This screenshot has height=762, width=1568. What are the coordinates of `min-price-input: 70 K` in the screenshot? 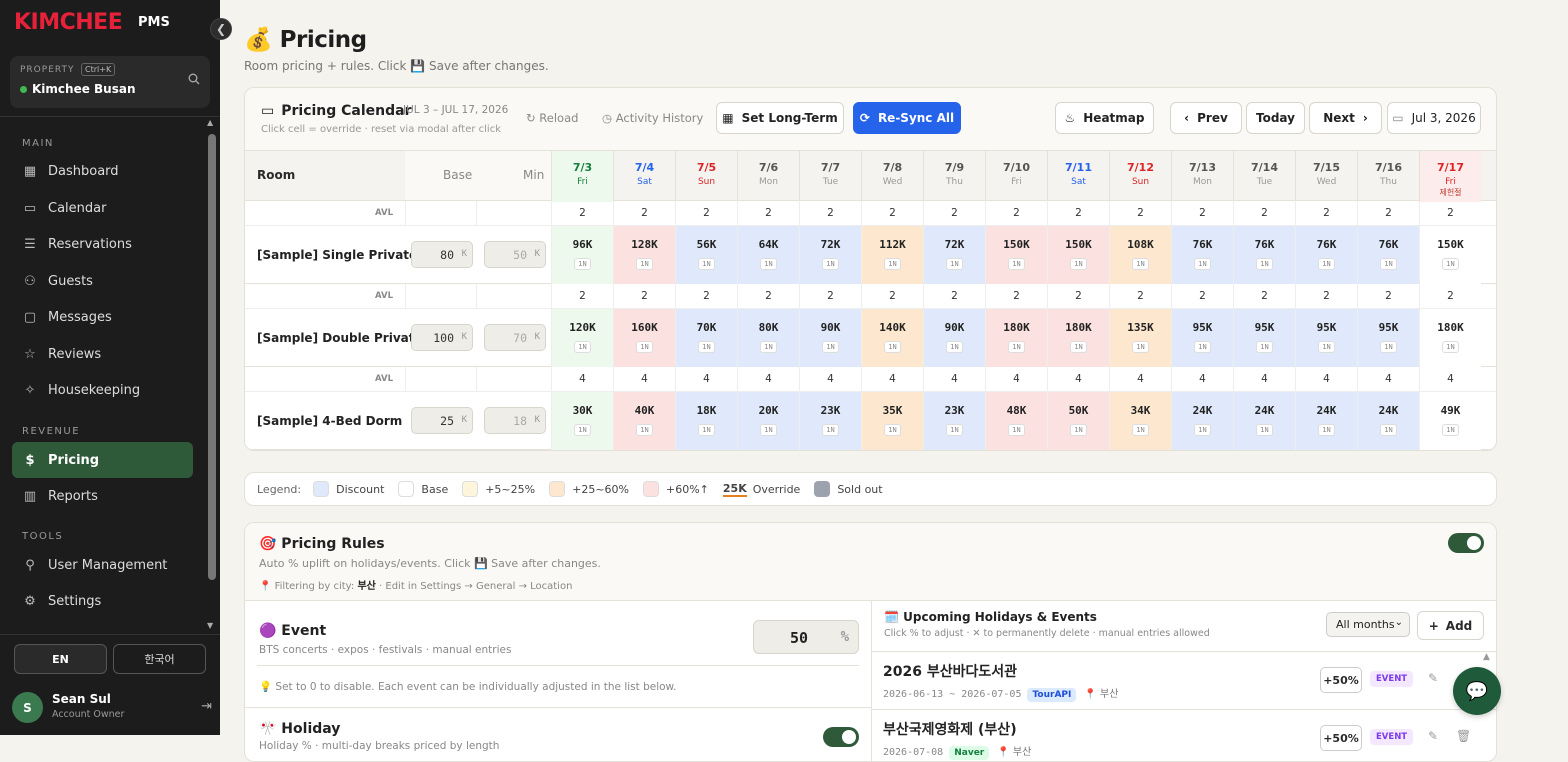 It's located at (515, 337).